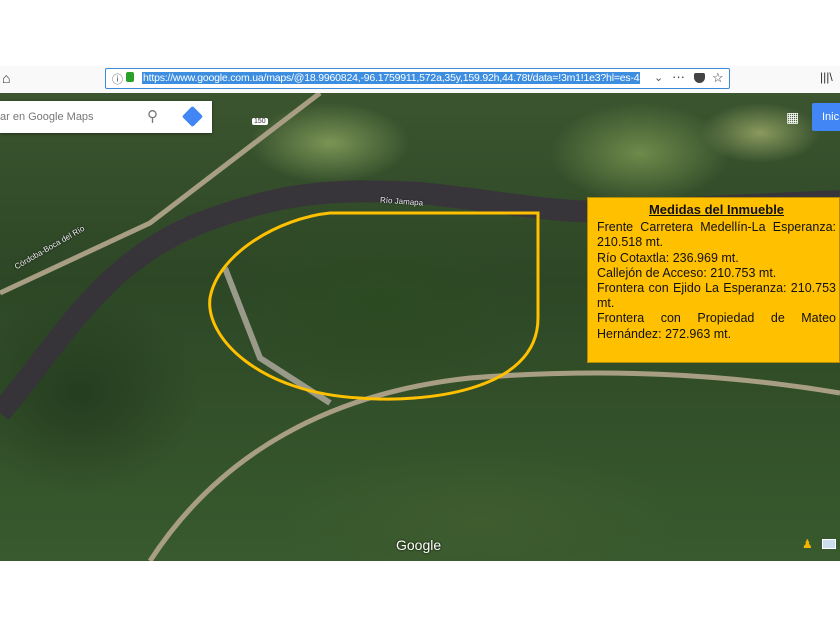  I want to click on more-icon: ···, so click(678, 76).